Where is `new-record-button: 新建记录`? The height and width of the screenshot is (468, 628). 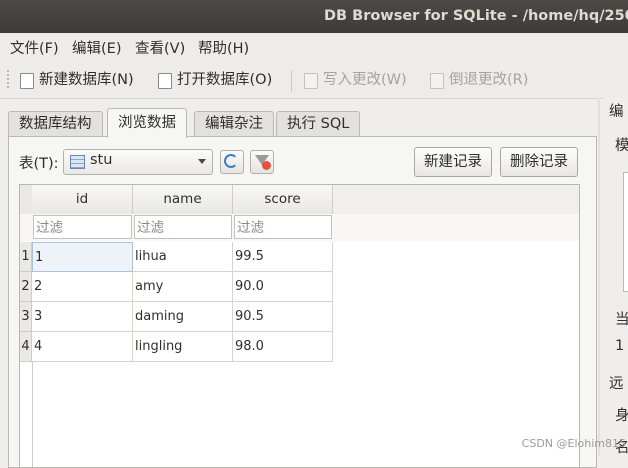
new-record-button: 新建记录 is located at coordinates (453, 162).